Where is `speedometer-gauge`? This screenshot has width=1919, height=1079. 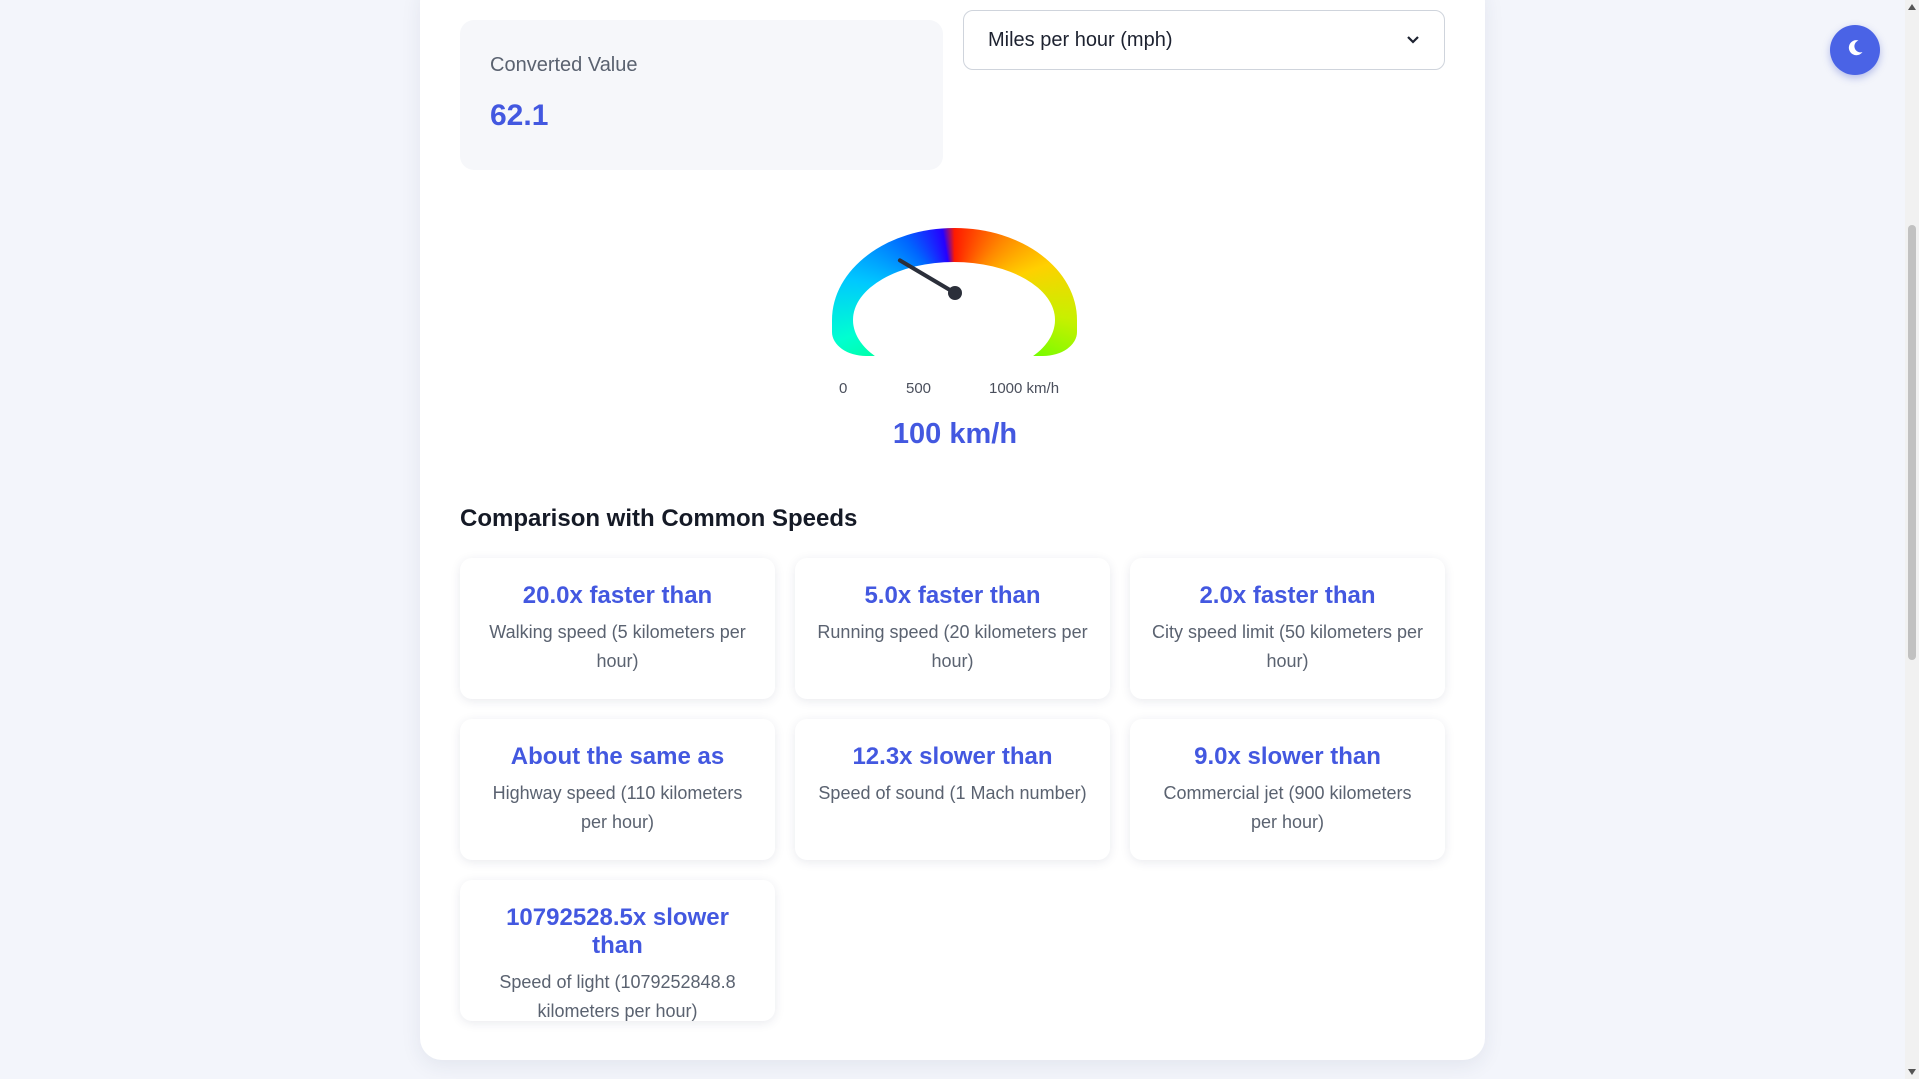 speedometer-gauge is located at coordinates (955, 299).